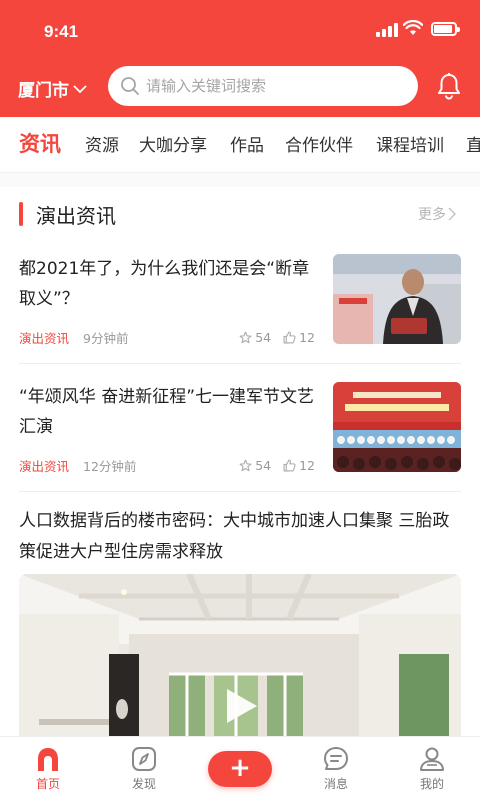 This screenshot has width=480, height=800. What do you see at coordinates (61, 31) in the screenshot?
I see `status-time: 9:41` at bounding box center [61, 31].